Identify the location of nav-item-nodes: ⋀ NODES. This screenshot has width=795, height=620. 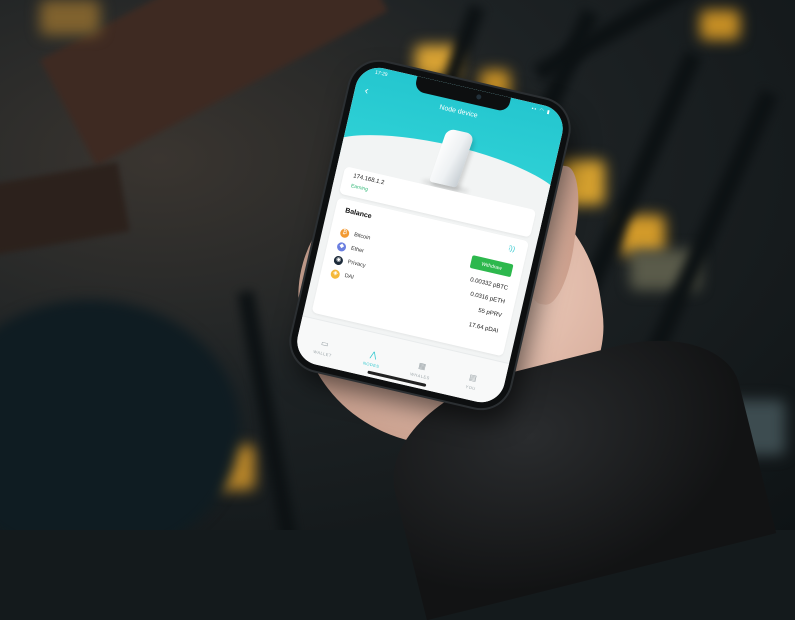
(372, 359).